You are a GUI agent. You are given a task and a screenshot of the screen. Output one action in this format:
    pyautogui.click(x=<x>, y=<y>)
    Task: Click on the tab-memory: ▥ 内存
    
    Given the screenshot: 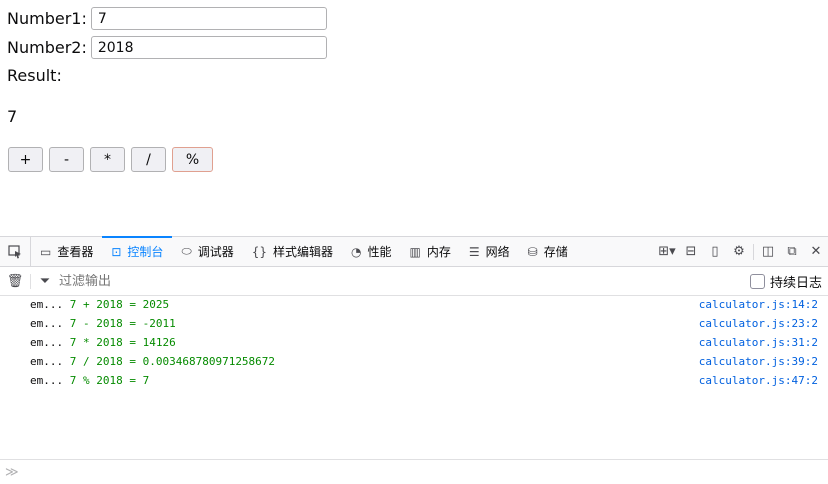 What is the action you would take?
    pyautogui.click(x=430, y=251)
    